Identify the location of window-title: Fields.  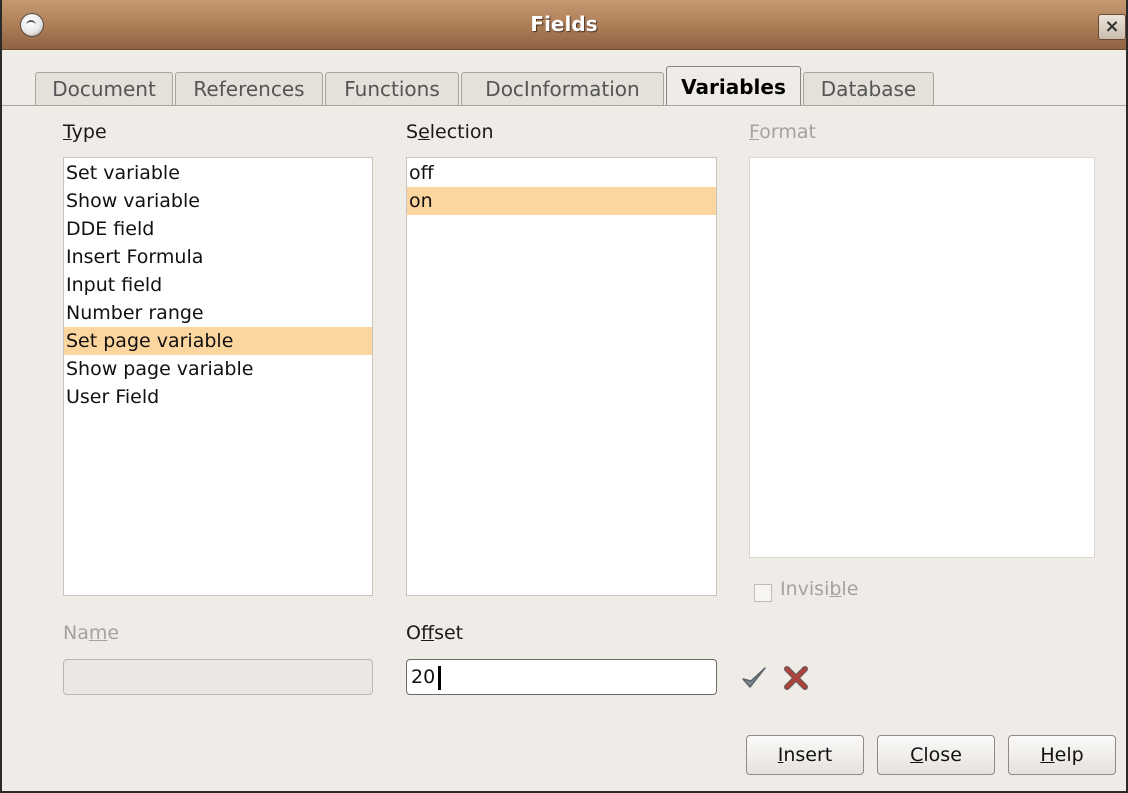
(564, 24).